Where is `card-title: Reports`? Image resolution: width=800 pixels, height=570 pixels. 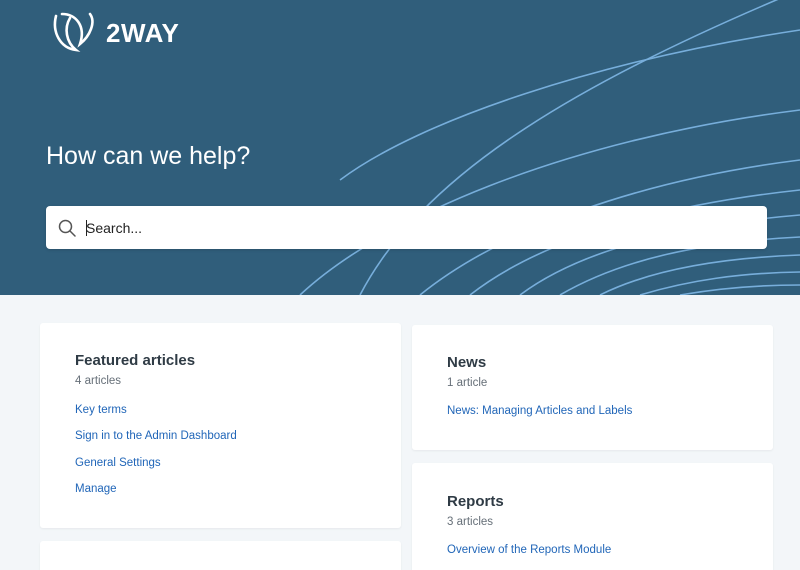 card-title: Reports is located at coordinates (475, 501).